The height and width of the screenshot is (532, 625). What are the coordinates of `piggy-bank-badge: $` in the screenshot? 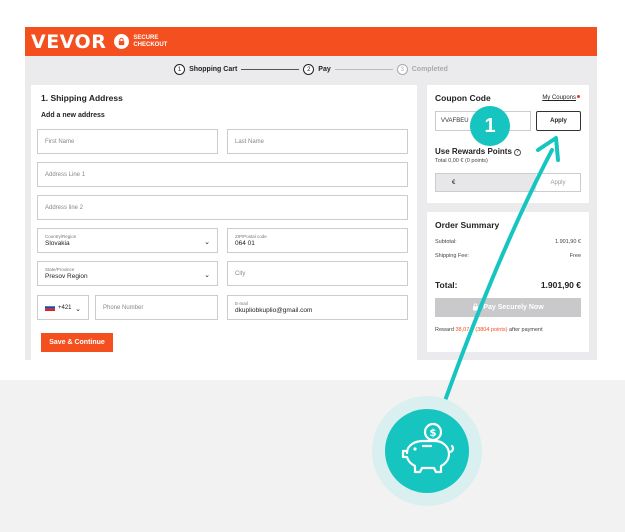 It's located at (427, 451).